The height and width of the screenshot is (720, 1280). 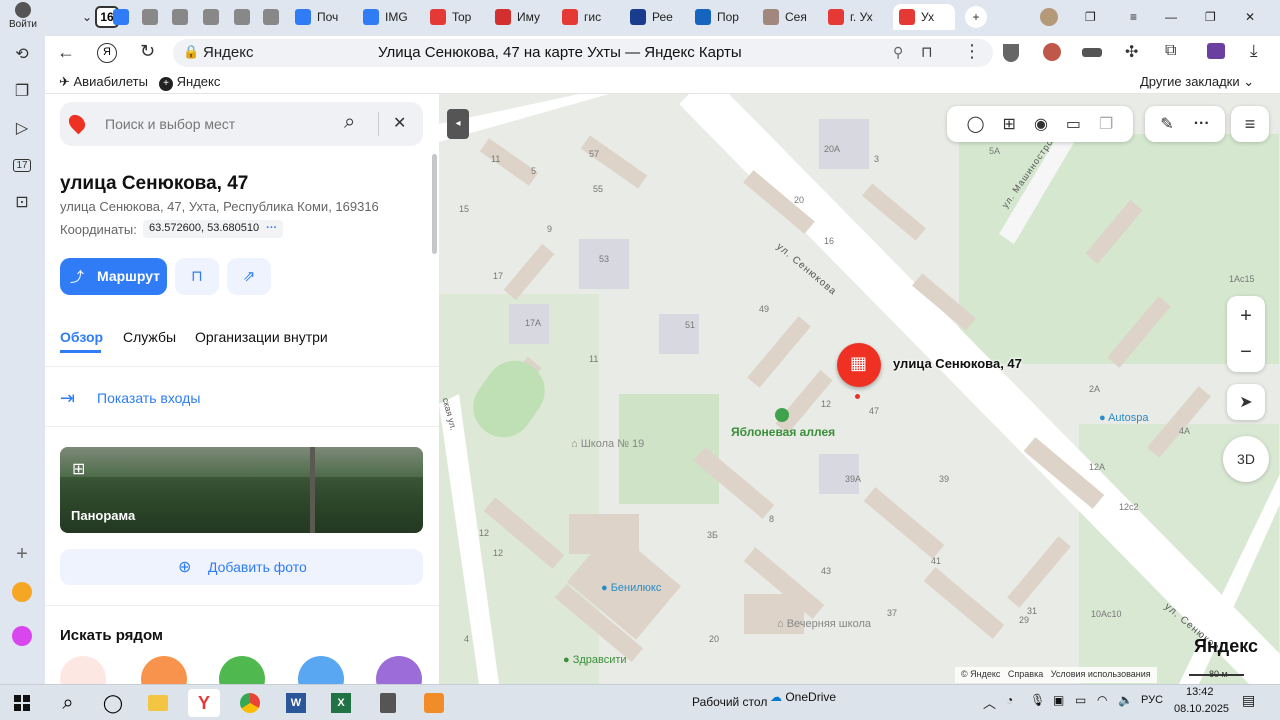 What do you see at coordinates (149, 337) in the screenshot?
I see `tab-services: Службы` at bounding box center [149, 337].